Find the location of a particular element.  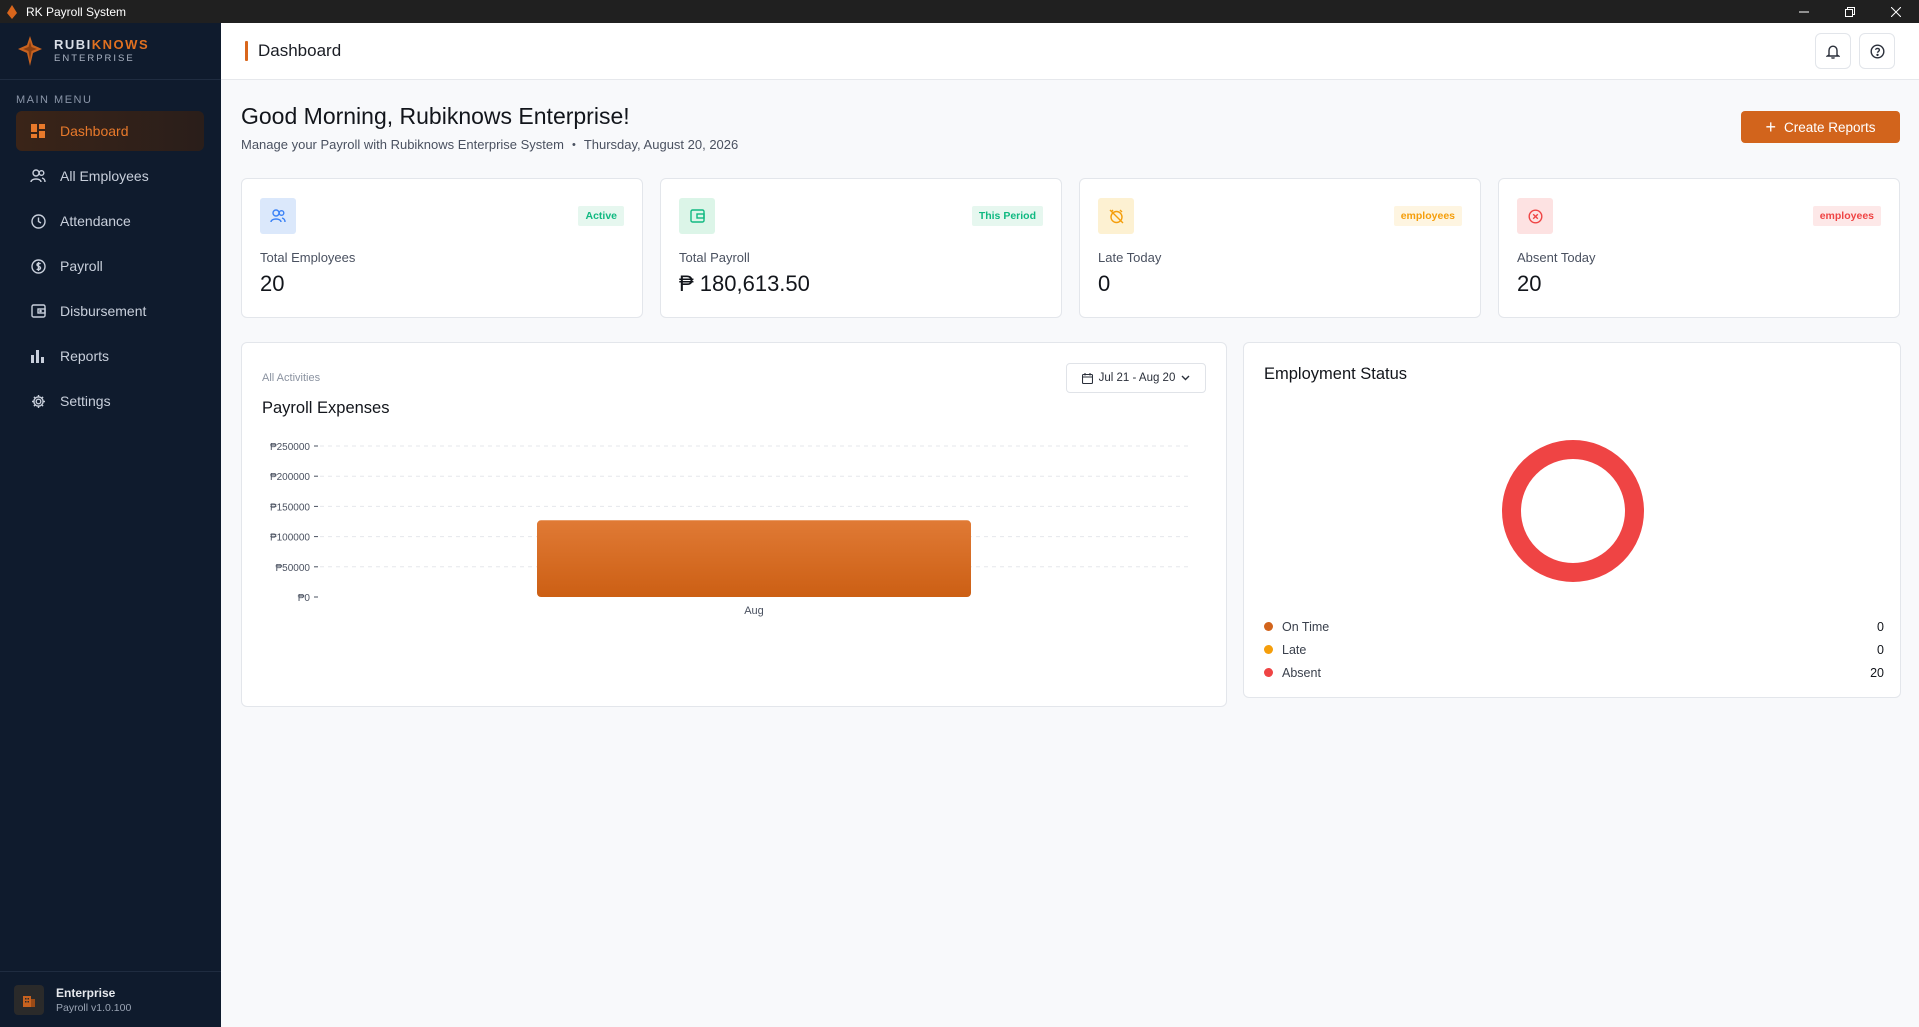

sidebar-item-label: Dashboard is located at coordinates (94, 131).